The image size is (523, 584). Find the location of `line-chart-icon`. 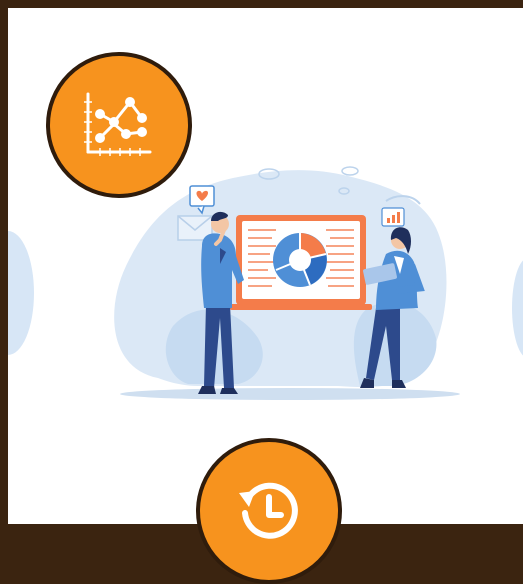

line-chart-icon is located at coordinates (118, 124).